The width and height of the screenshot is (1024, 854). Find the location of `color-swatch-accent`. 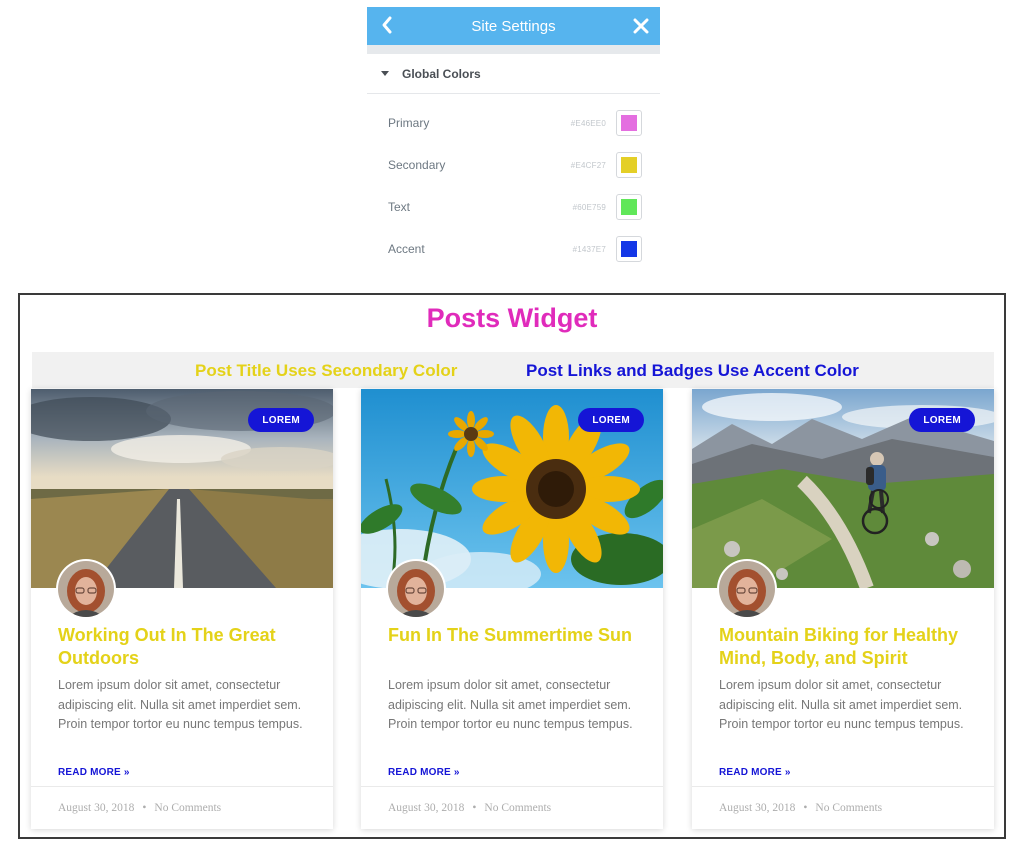

color-swatch-accent is located at coordinates (629, 249).